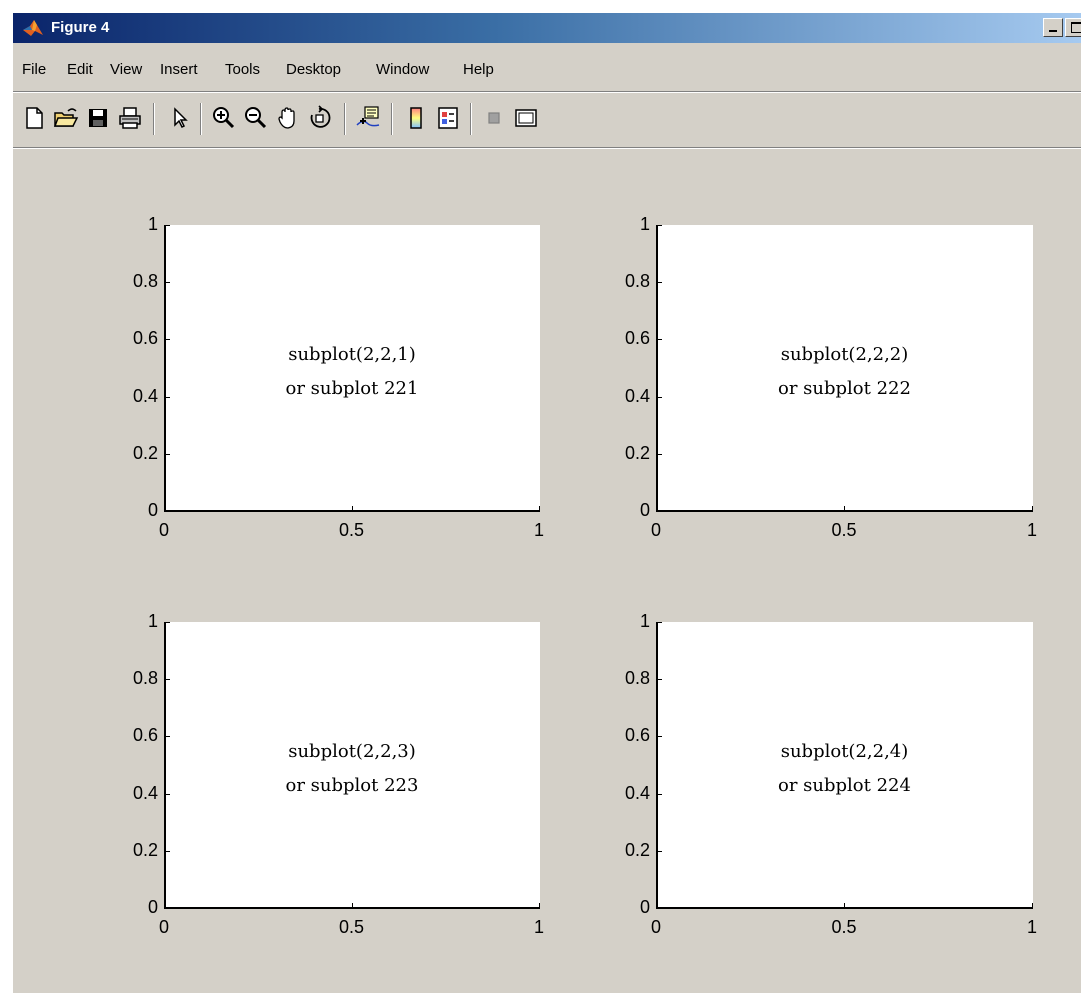 This screenshot has width=1081, height=994. I want to click on menu-desktop: Desktop, so click(313, 70).